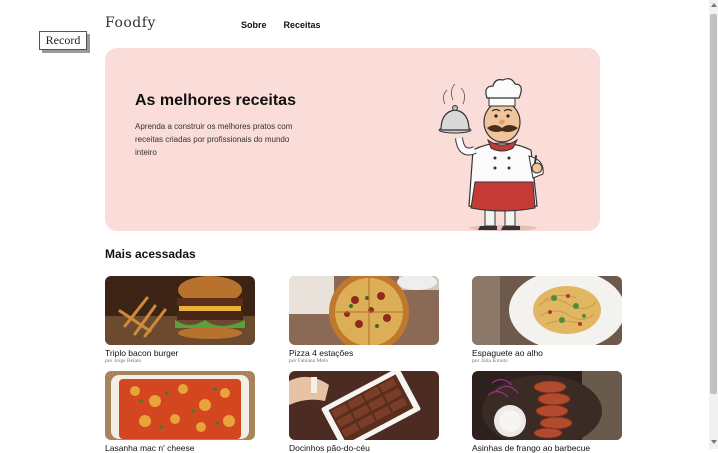  I want to click on recipe-image-pizza, so click(364, 310).